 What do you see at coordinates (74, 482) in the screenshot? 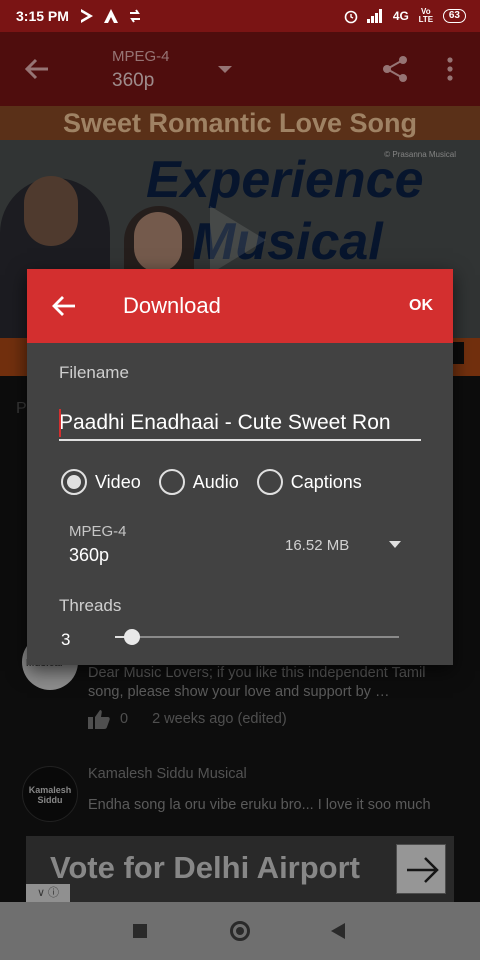
I see `radio-button-selected` at bounding box center [74, 482].